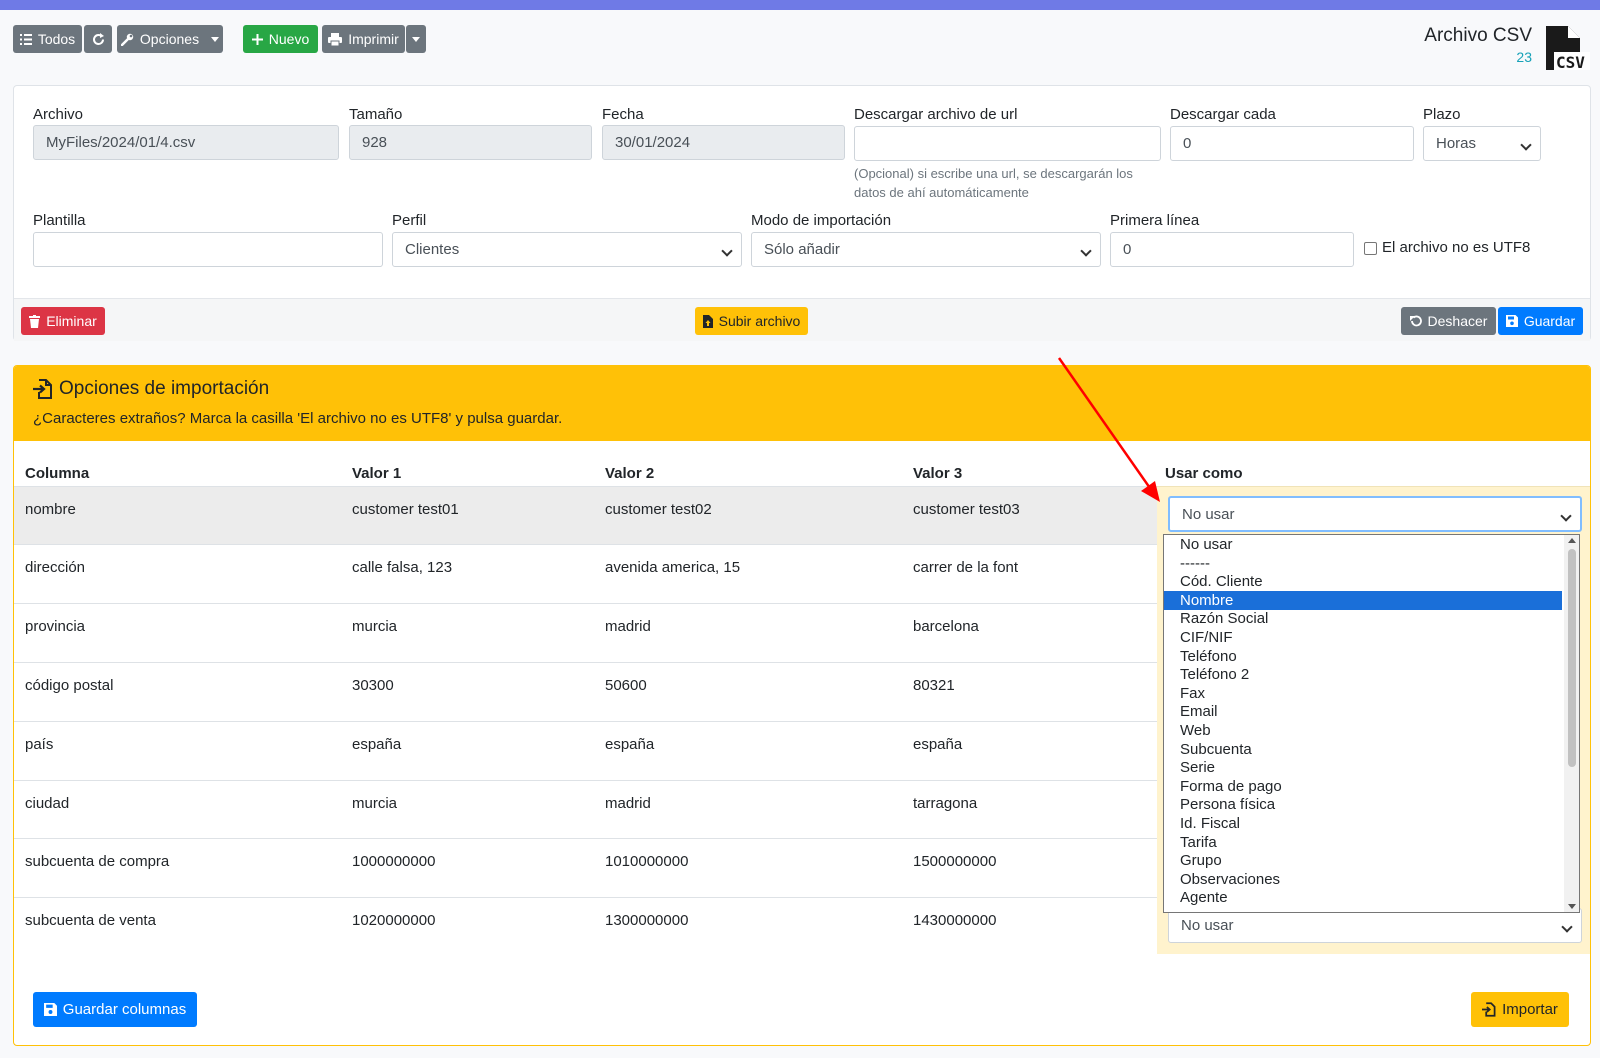 The width and height of the screenshot is (1600, 1058). I want to click on dropdown-scrollbar, so click(1571, 723).